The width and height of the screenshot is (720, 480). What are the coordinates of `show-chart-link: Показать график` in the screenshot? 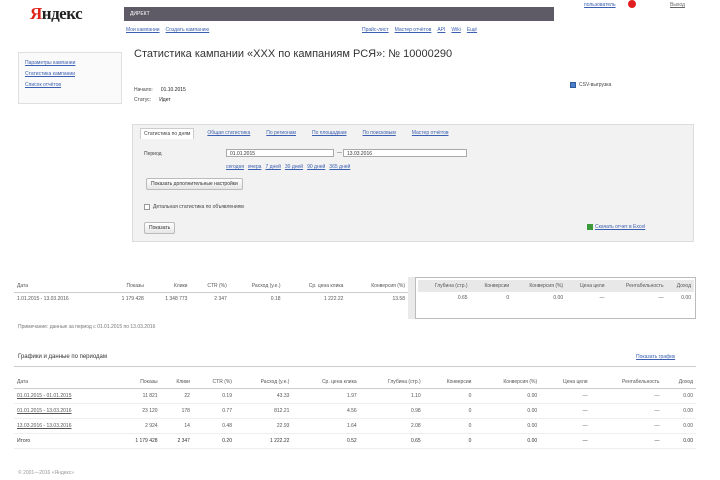 It's located at (655, 357).